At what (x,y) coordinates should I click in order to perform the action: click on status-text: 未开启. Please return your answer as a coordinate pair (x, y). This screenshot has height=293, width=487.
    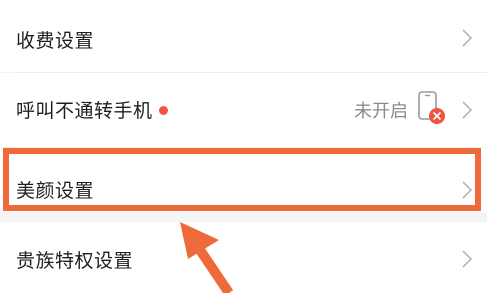
    Looking at the image, I should click on (381, 111).